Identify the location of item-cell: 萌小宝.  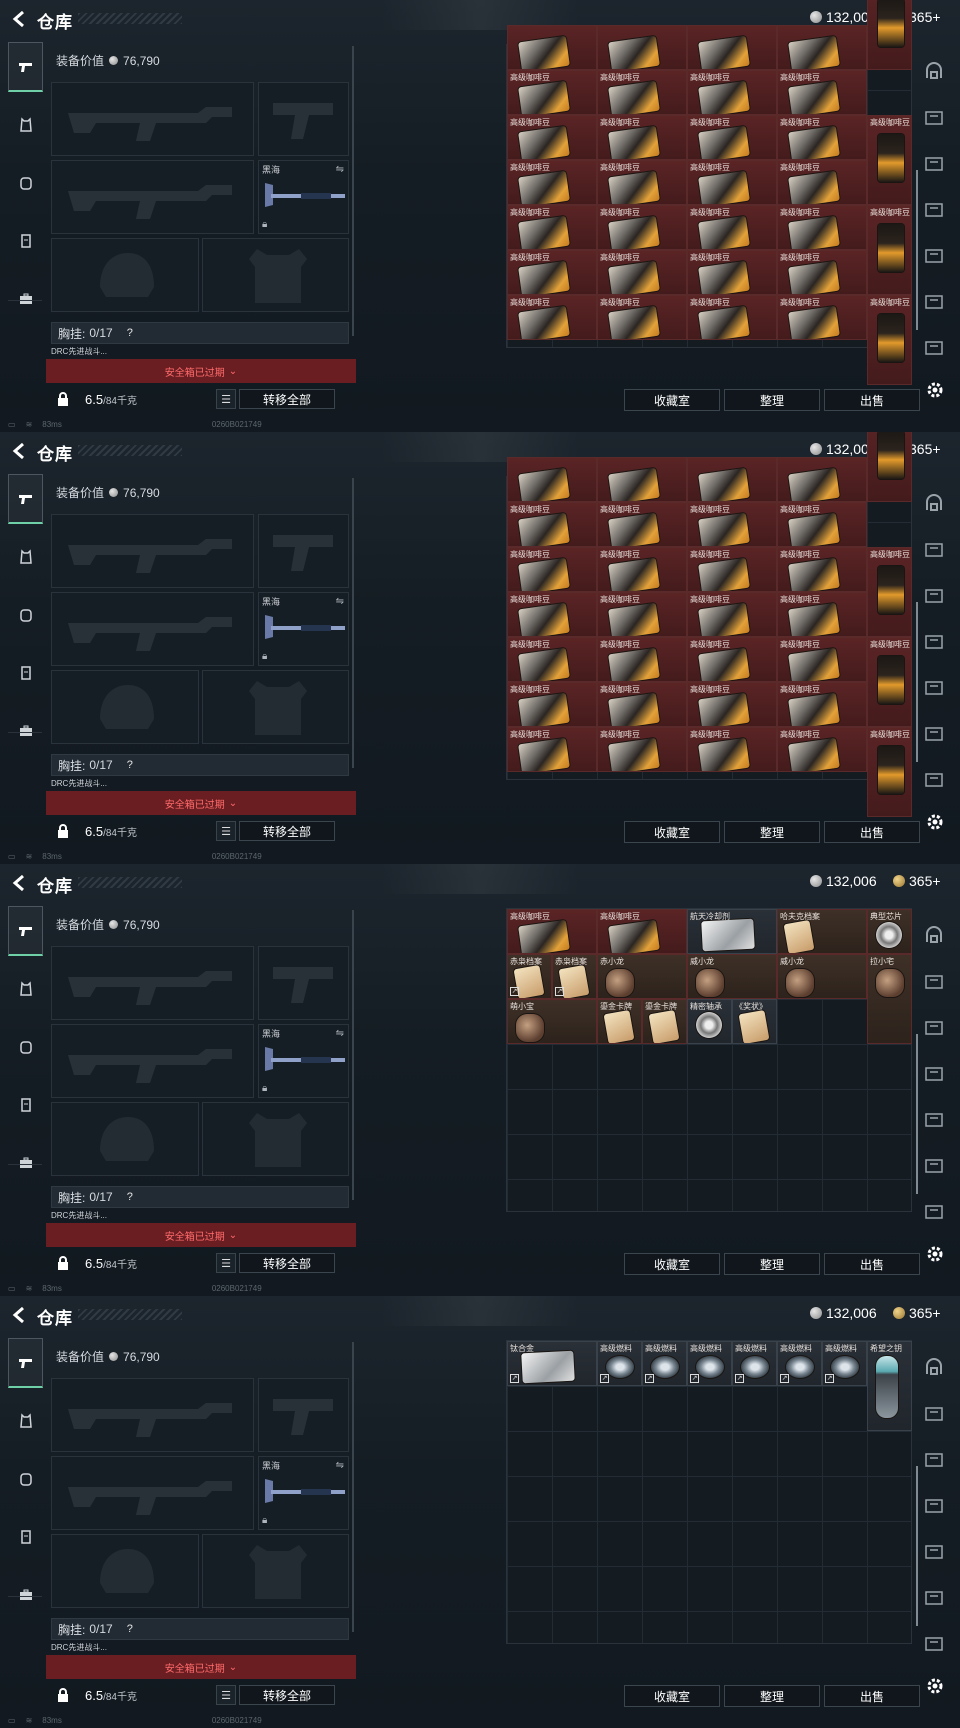
(552, 1021).